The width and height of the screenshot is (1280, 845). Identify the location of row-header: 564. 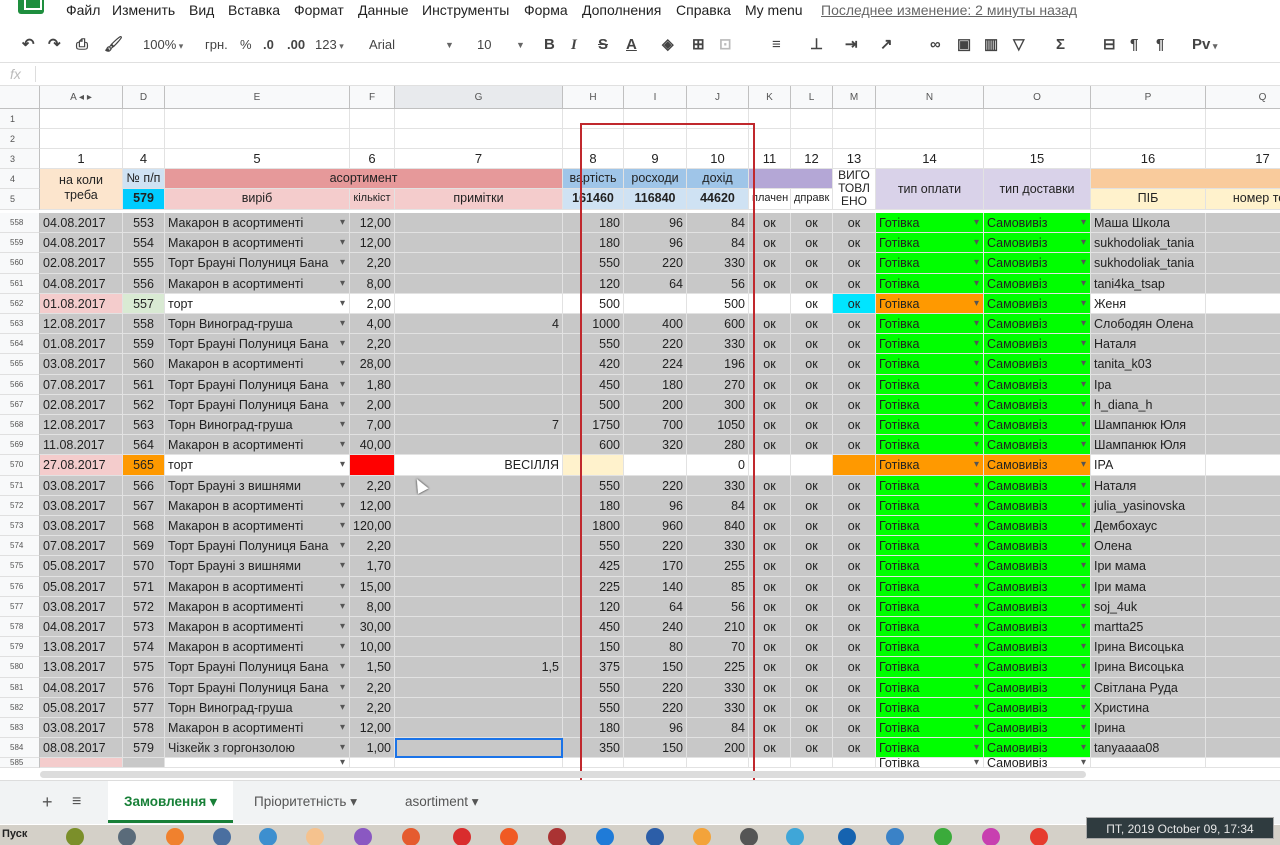
(20, 344).